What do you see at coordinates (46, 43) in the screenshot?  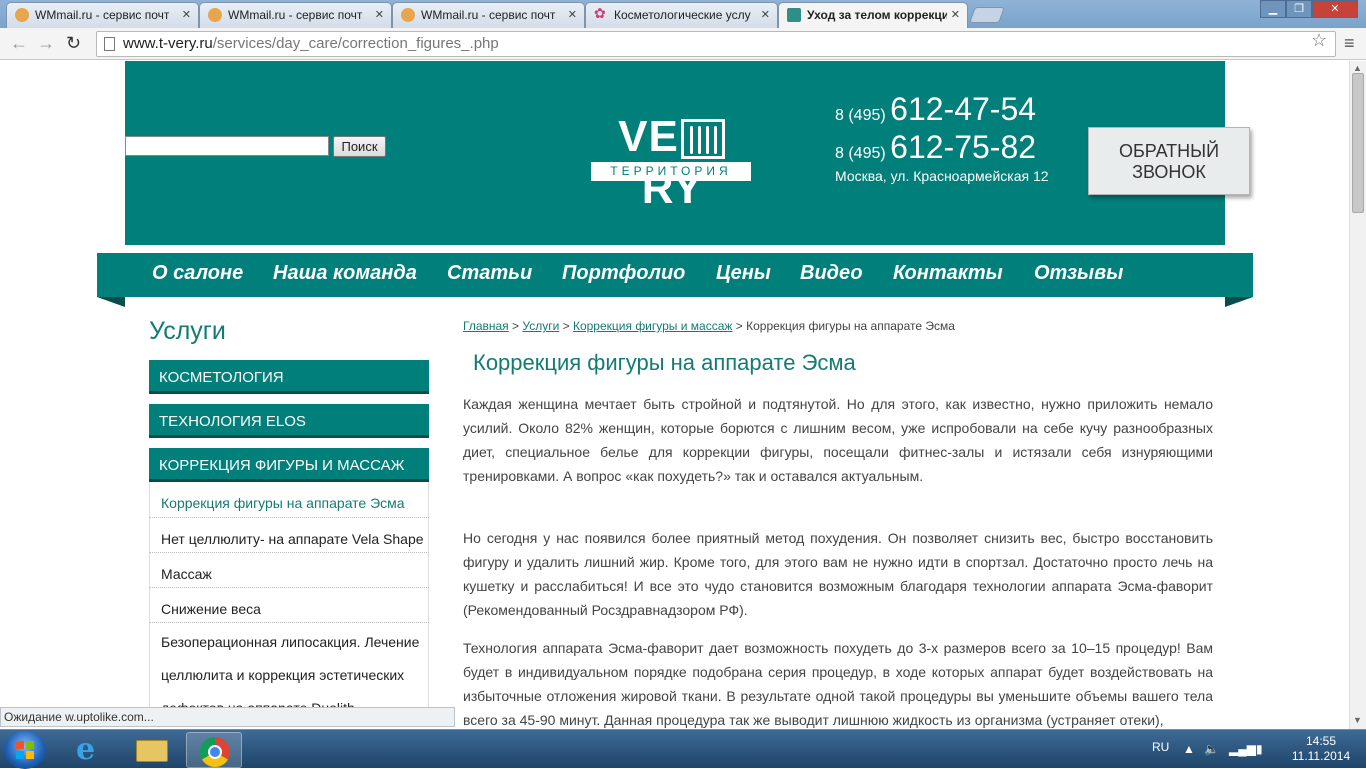 I see `forward-arrow-icon: →` at bounding box center [46, 43].